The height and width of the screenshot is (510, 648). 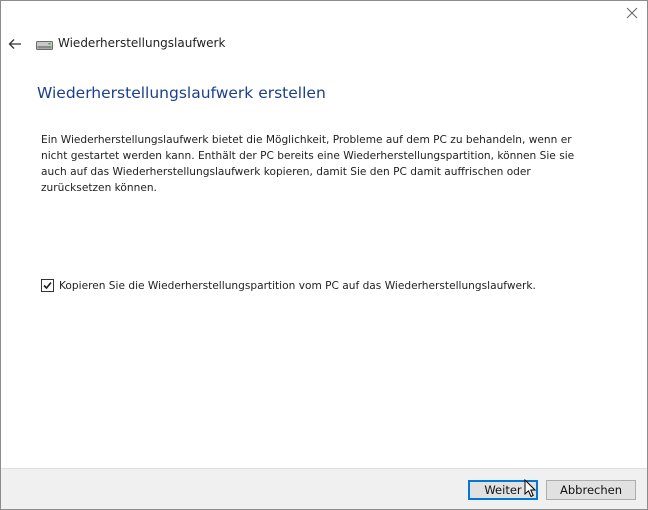 I want to click on cancel-button: Abbrechen, so click(x=591, y=490).